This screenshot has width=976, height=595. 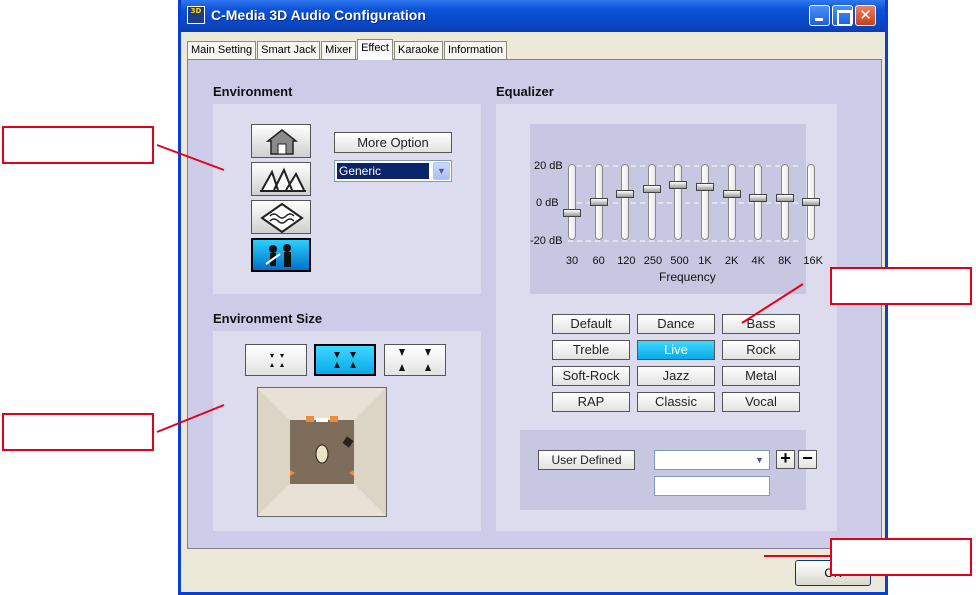 What do you see at coordinates (190, 157) in the screenshot?
I see `callout-line-environment` at bounding box center [190, 157].